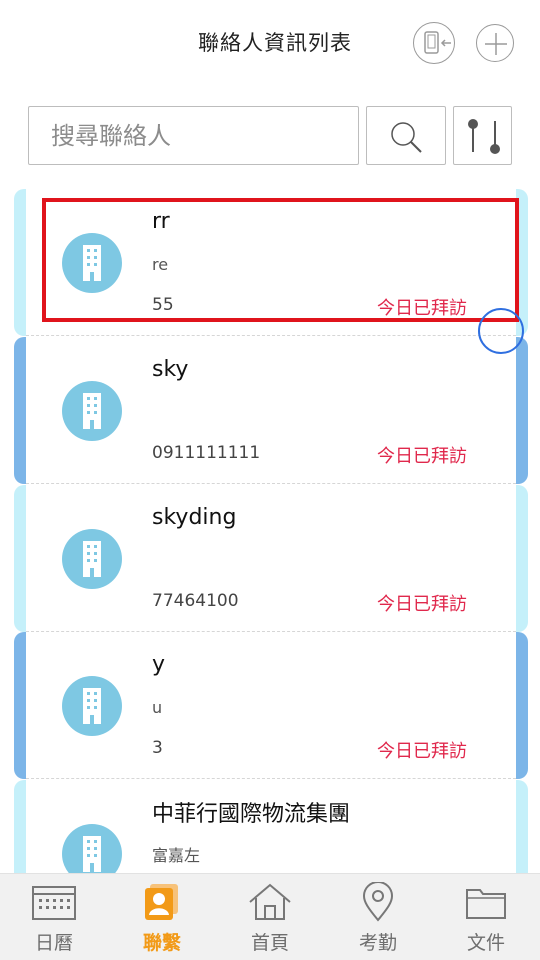 This screenshot has height=960, width=540. I want to click on filter-button, so click(482, 135).